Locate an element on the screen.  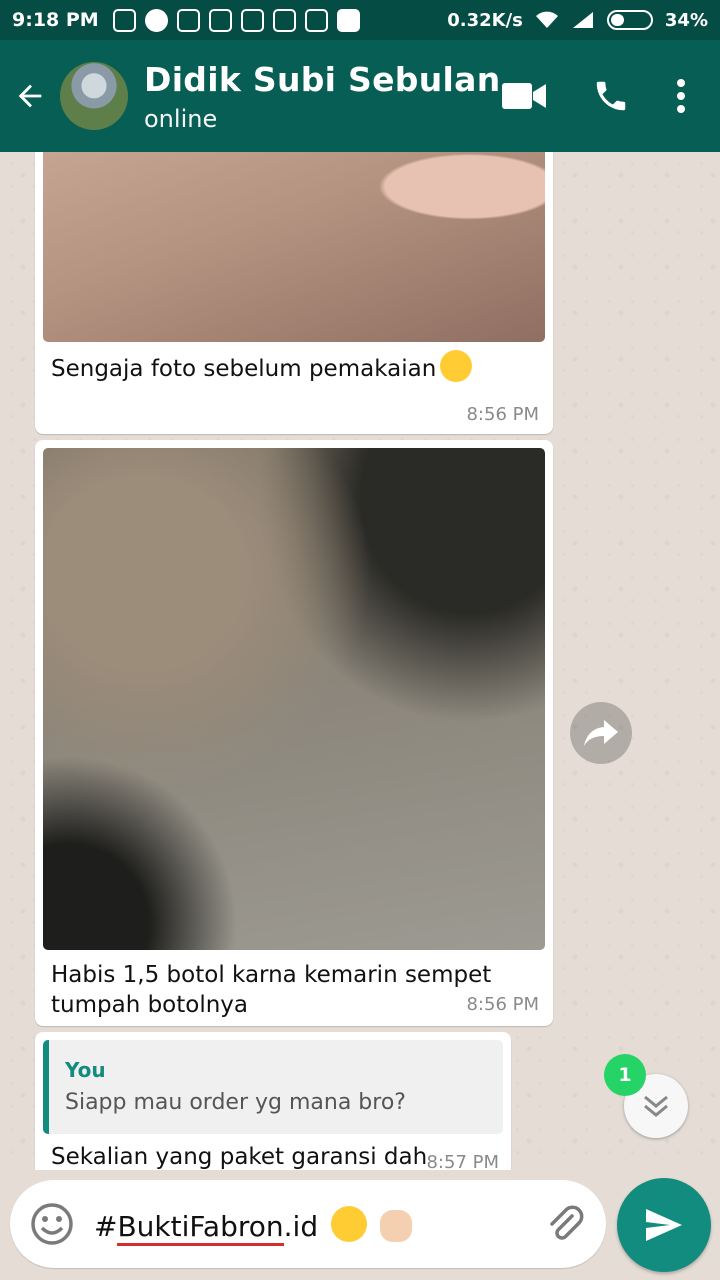
forward-button is located at coordinates (601, 733).